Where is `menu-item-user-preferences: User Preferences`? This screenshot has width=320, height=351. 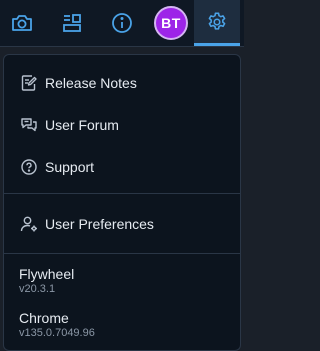 menu-item-user-preferences: User Preferences is located at coordinates (122, 224).